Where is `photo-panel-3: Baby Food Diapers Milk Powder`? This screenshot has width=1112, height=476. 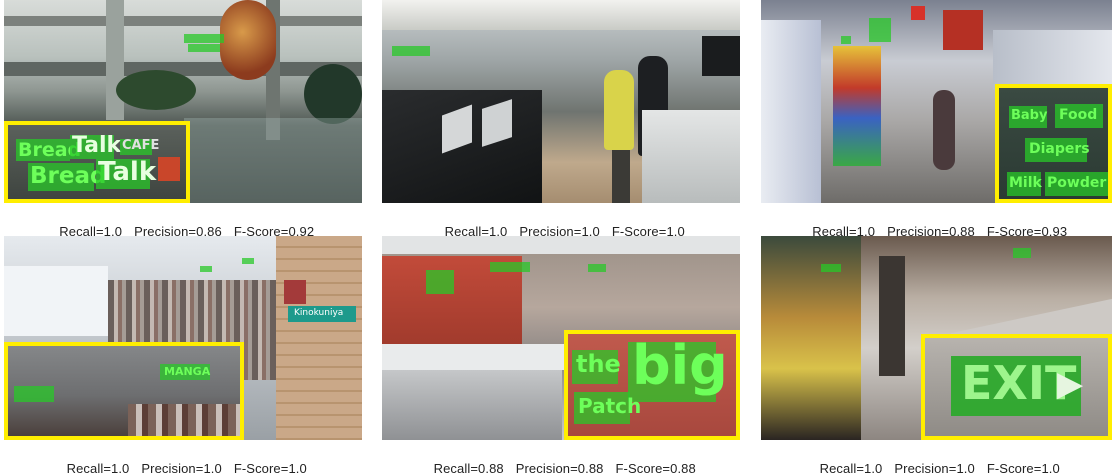
photo-panel-3: Baby Food Diapers Milk Powder is located at coordinates (936, 101).